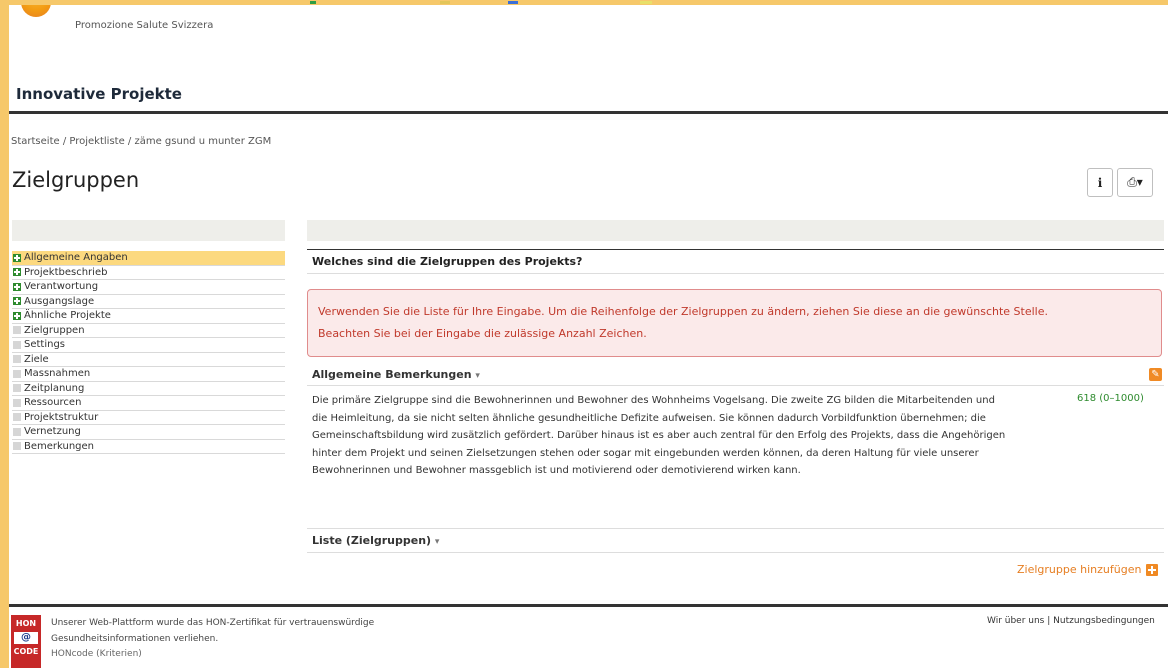 The height and width of the screenshot is (668, 1168). I want to click on sun-logo-icon, so click(36, 11).